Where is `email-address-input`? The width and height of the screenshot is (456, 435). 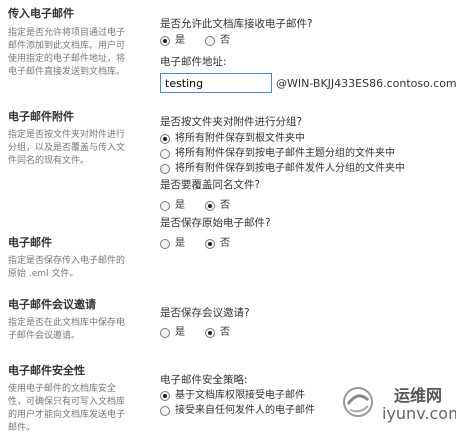 email-address-input is located at coordinates (216, 83).